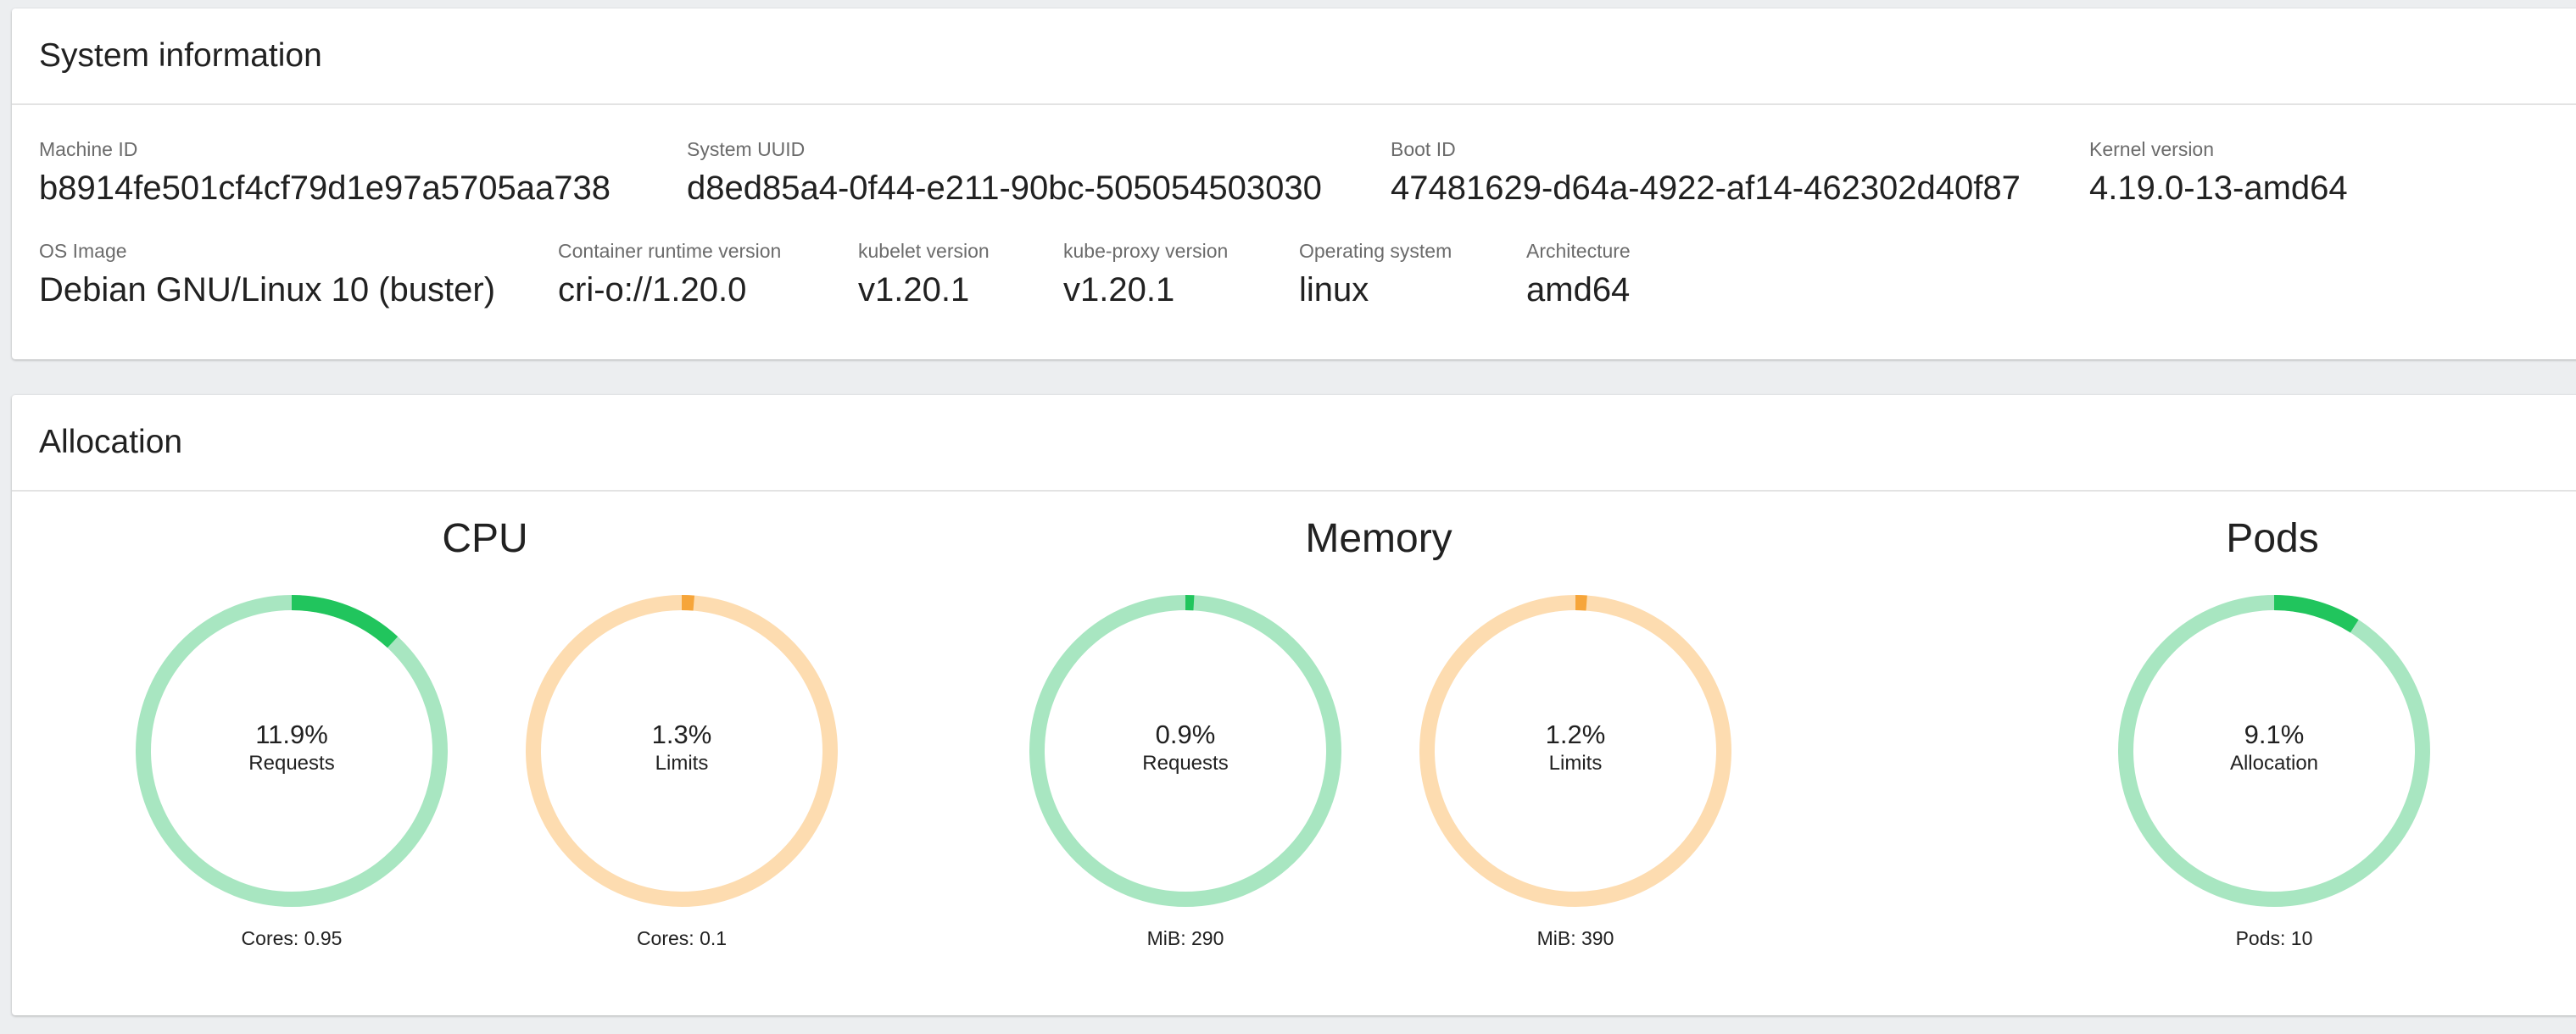 The image size is (2576, 1034). Describe the element at coordinates (2274, 938) in the screenshot. I see `gauge-caption: Pods: 10` at that location.